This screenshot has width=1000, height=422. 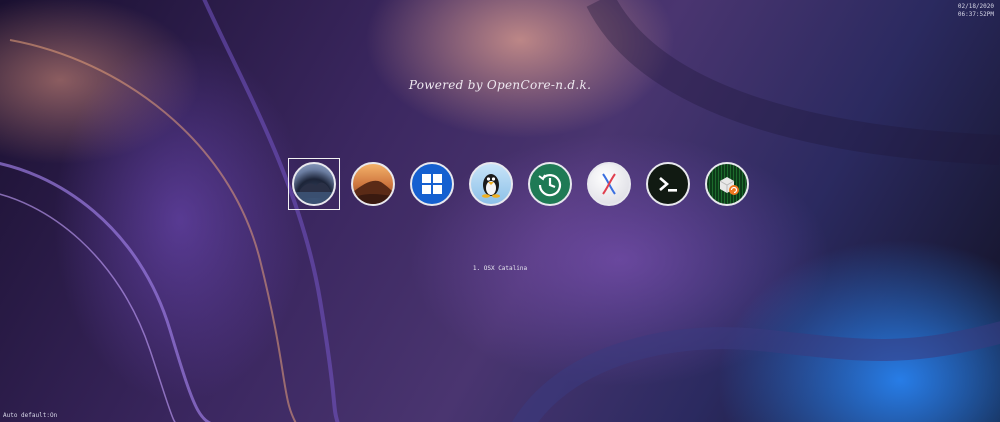 I want to click on boot-entry-reset-nvram, so click(x=727, y=184).